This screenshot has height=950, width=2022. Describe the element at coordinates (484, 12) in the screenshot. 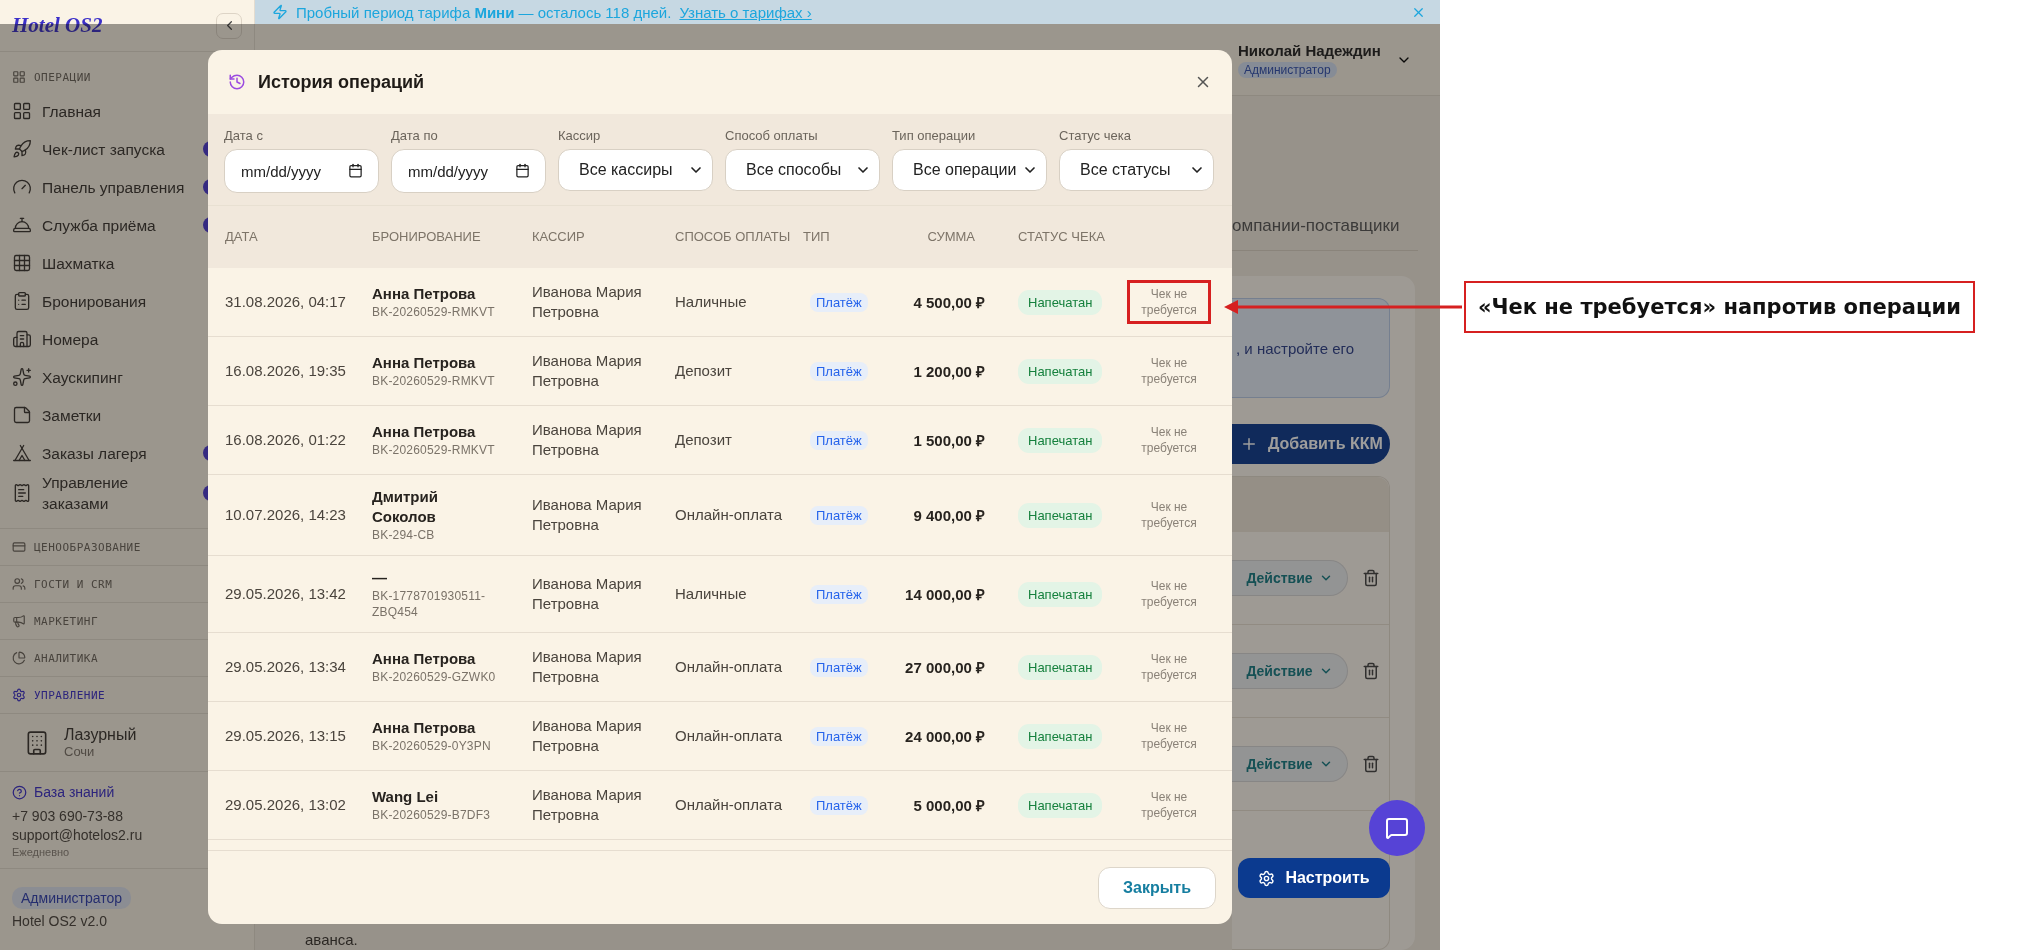

I see `trial-banner-text: Пробный период тарифа Мини — осталось 118 дней.` at that location.